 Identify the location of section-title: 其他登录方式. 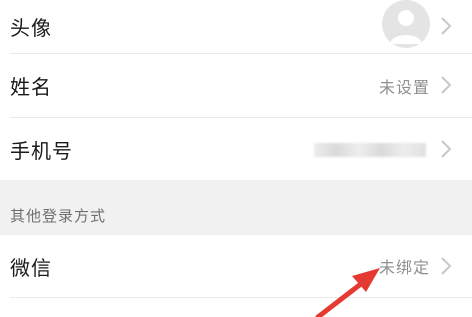
(58, 216).